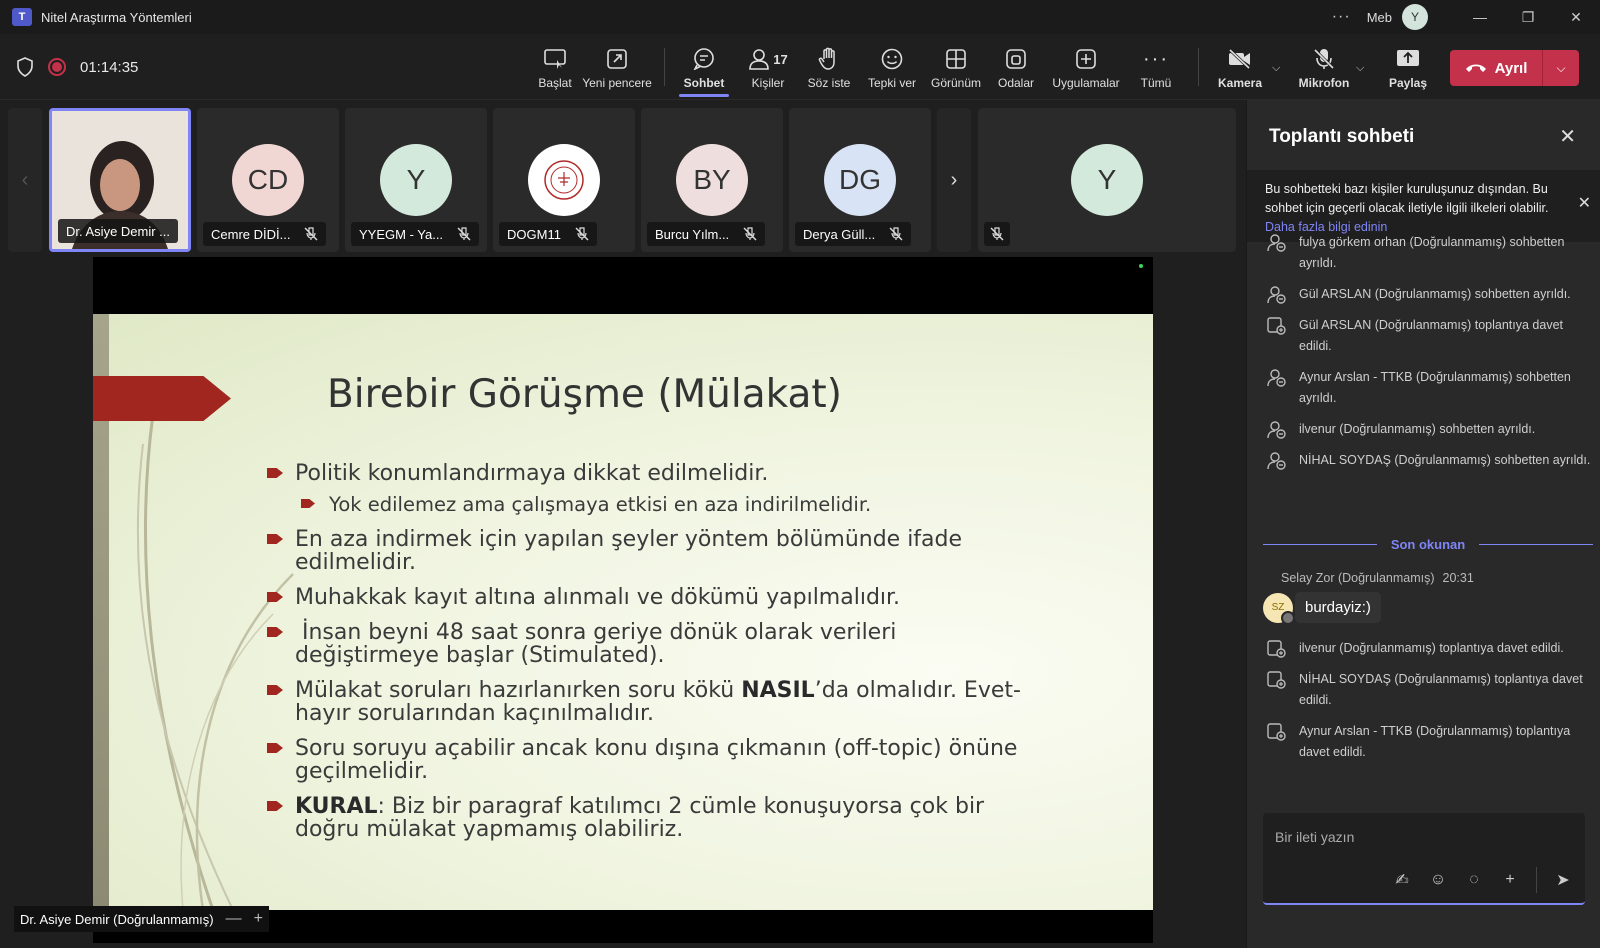 The image size is (1600, 948). I want to click on teams-logo-icon: T, so click(22, 17).